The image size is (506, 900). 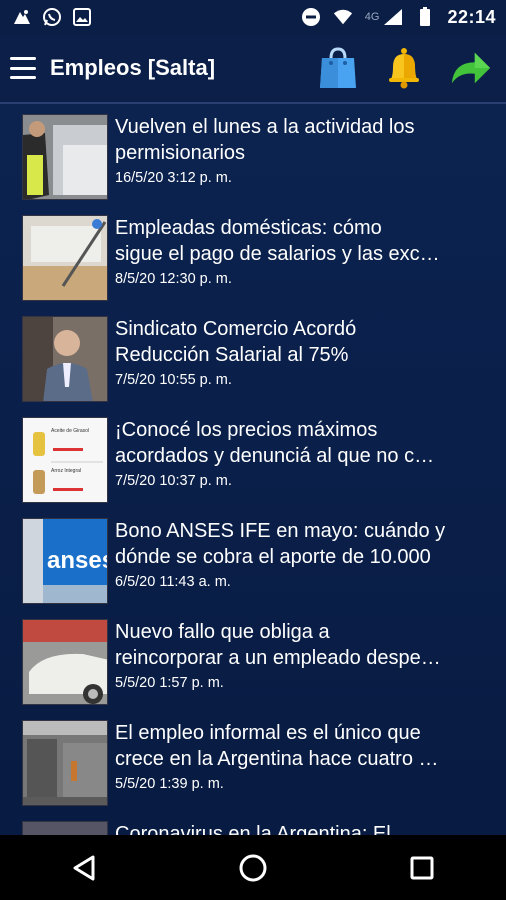 I want to click on app-notification-icon, so click(x=22, y=17).